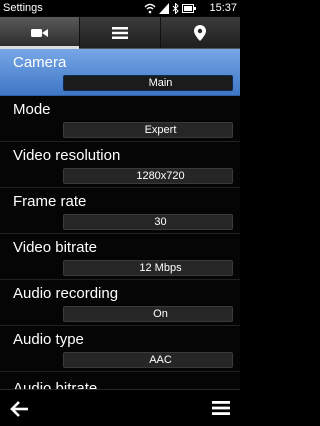 This screenshot has width=320, height=426. What do you see at coordinates (148, 130) in the screenshot?
I see `setting-value-field: Expert` at bounding box center [148, 130].